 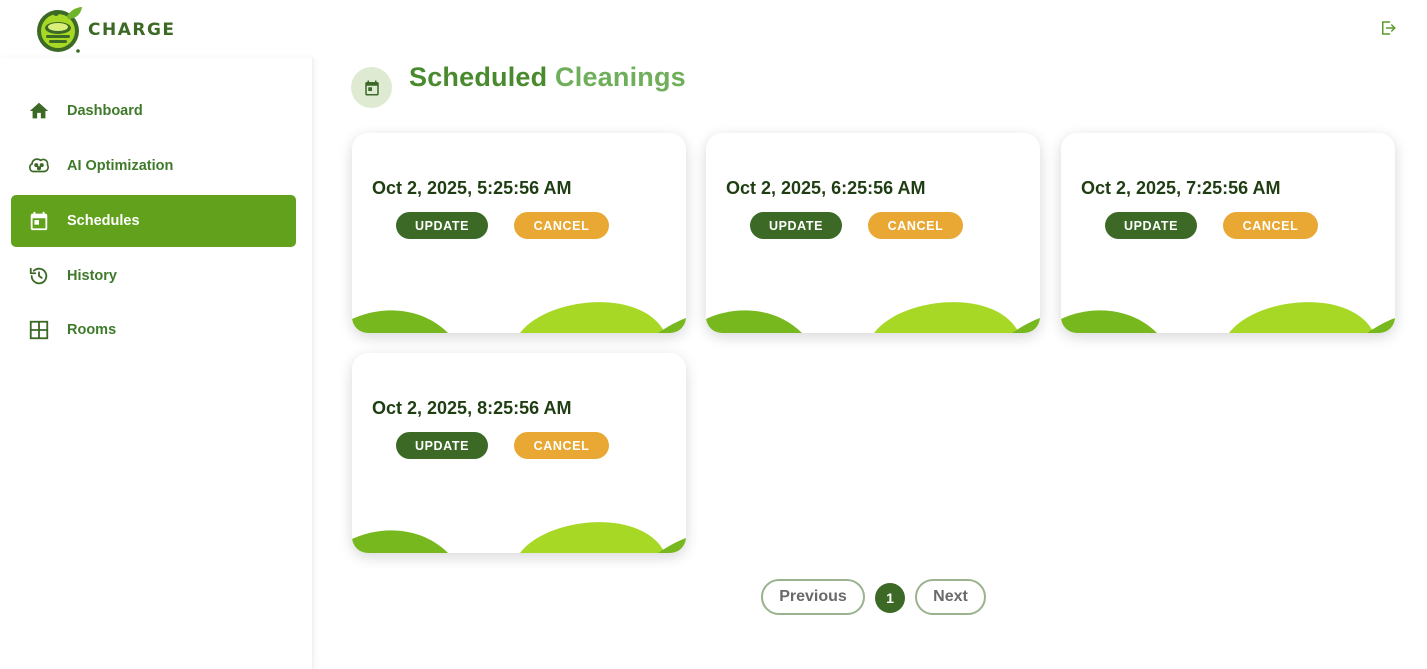 I want to click on page-title: Scheduled Cleanings, so click(x=547, y=77).